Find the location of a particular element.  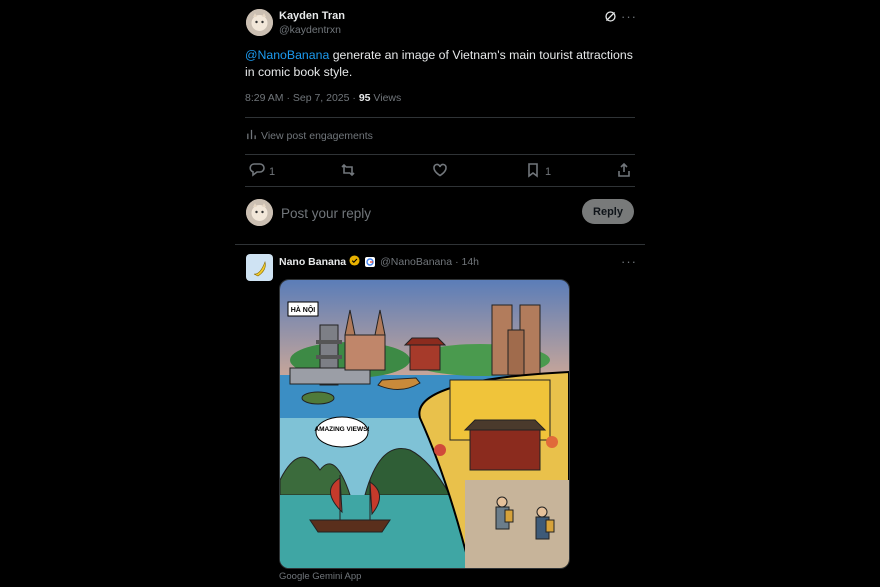

bookmark-count: 1 is located at coordinates (548, 171).